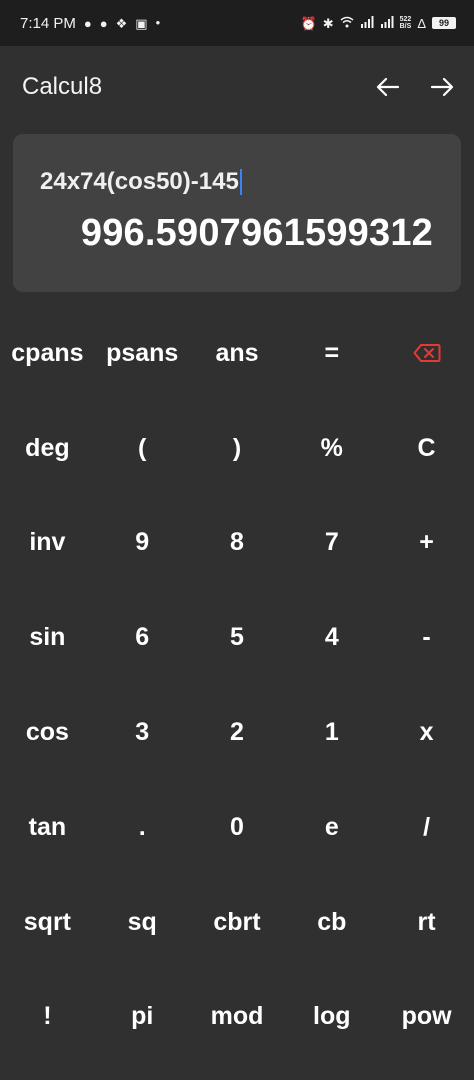  I want to click on key-5: 5, so click(237, 637).